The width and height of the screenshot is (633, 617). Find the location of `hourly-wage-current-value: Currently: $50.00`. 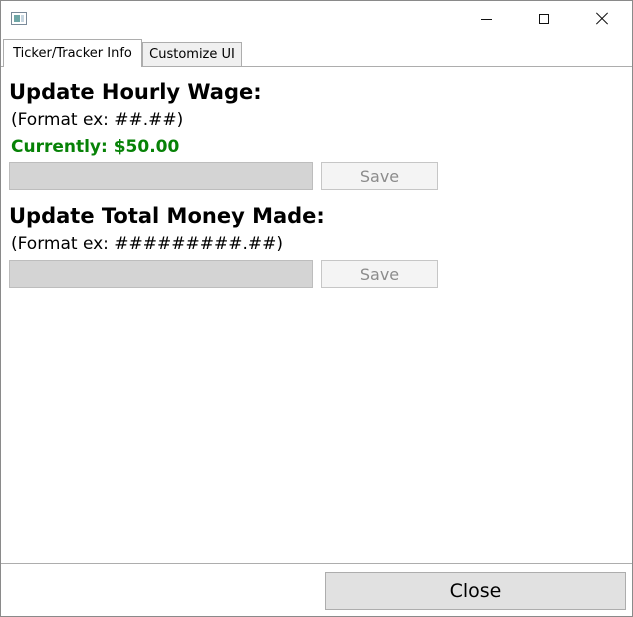

hourly-wage-current-value: Currently: $50.00 is located at coordinates (95, 147).